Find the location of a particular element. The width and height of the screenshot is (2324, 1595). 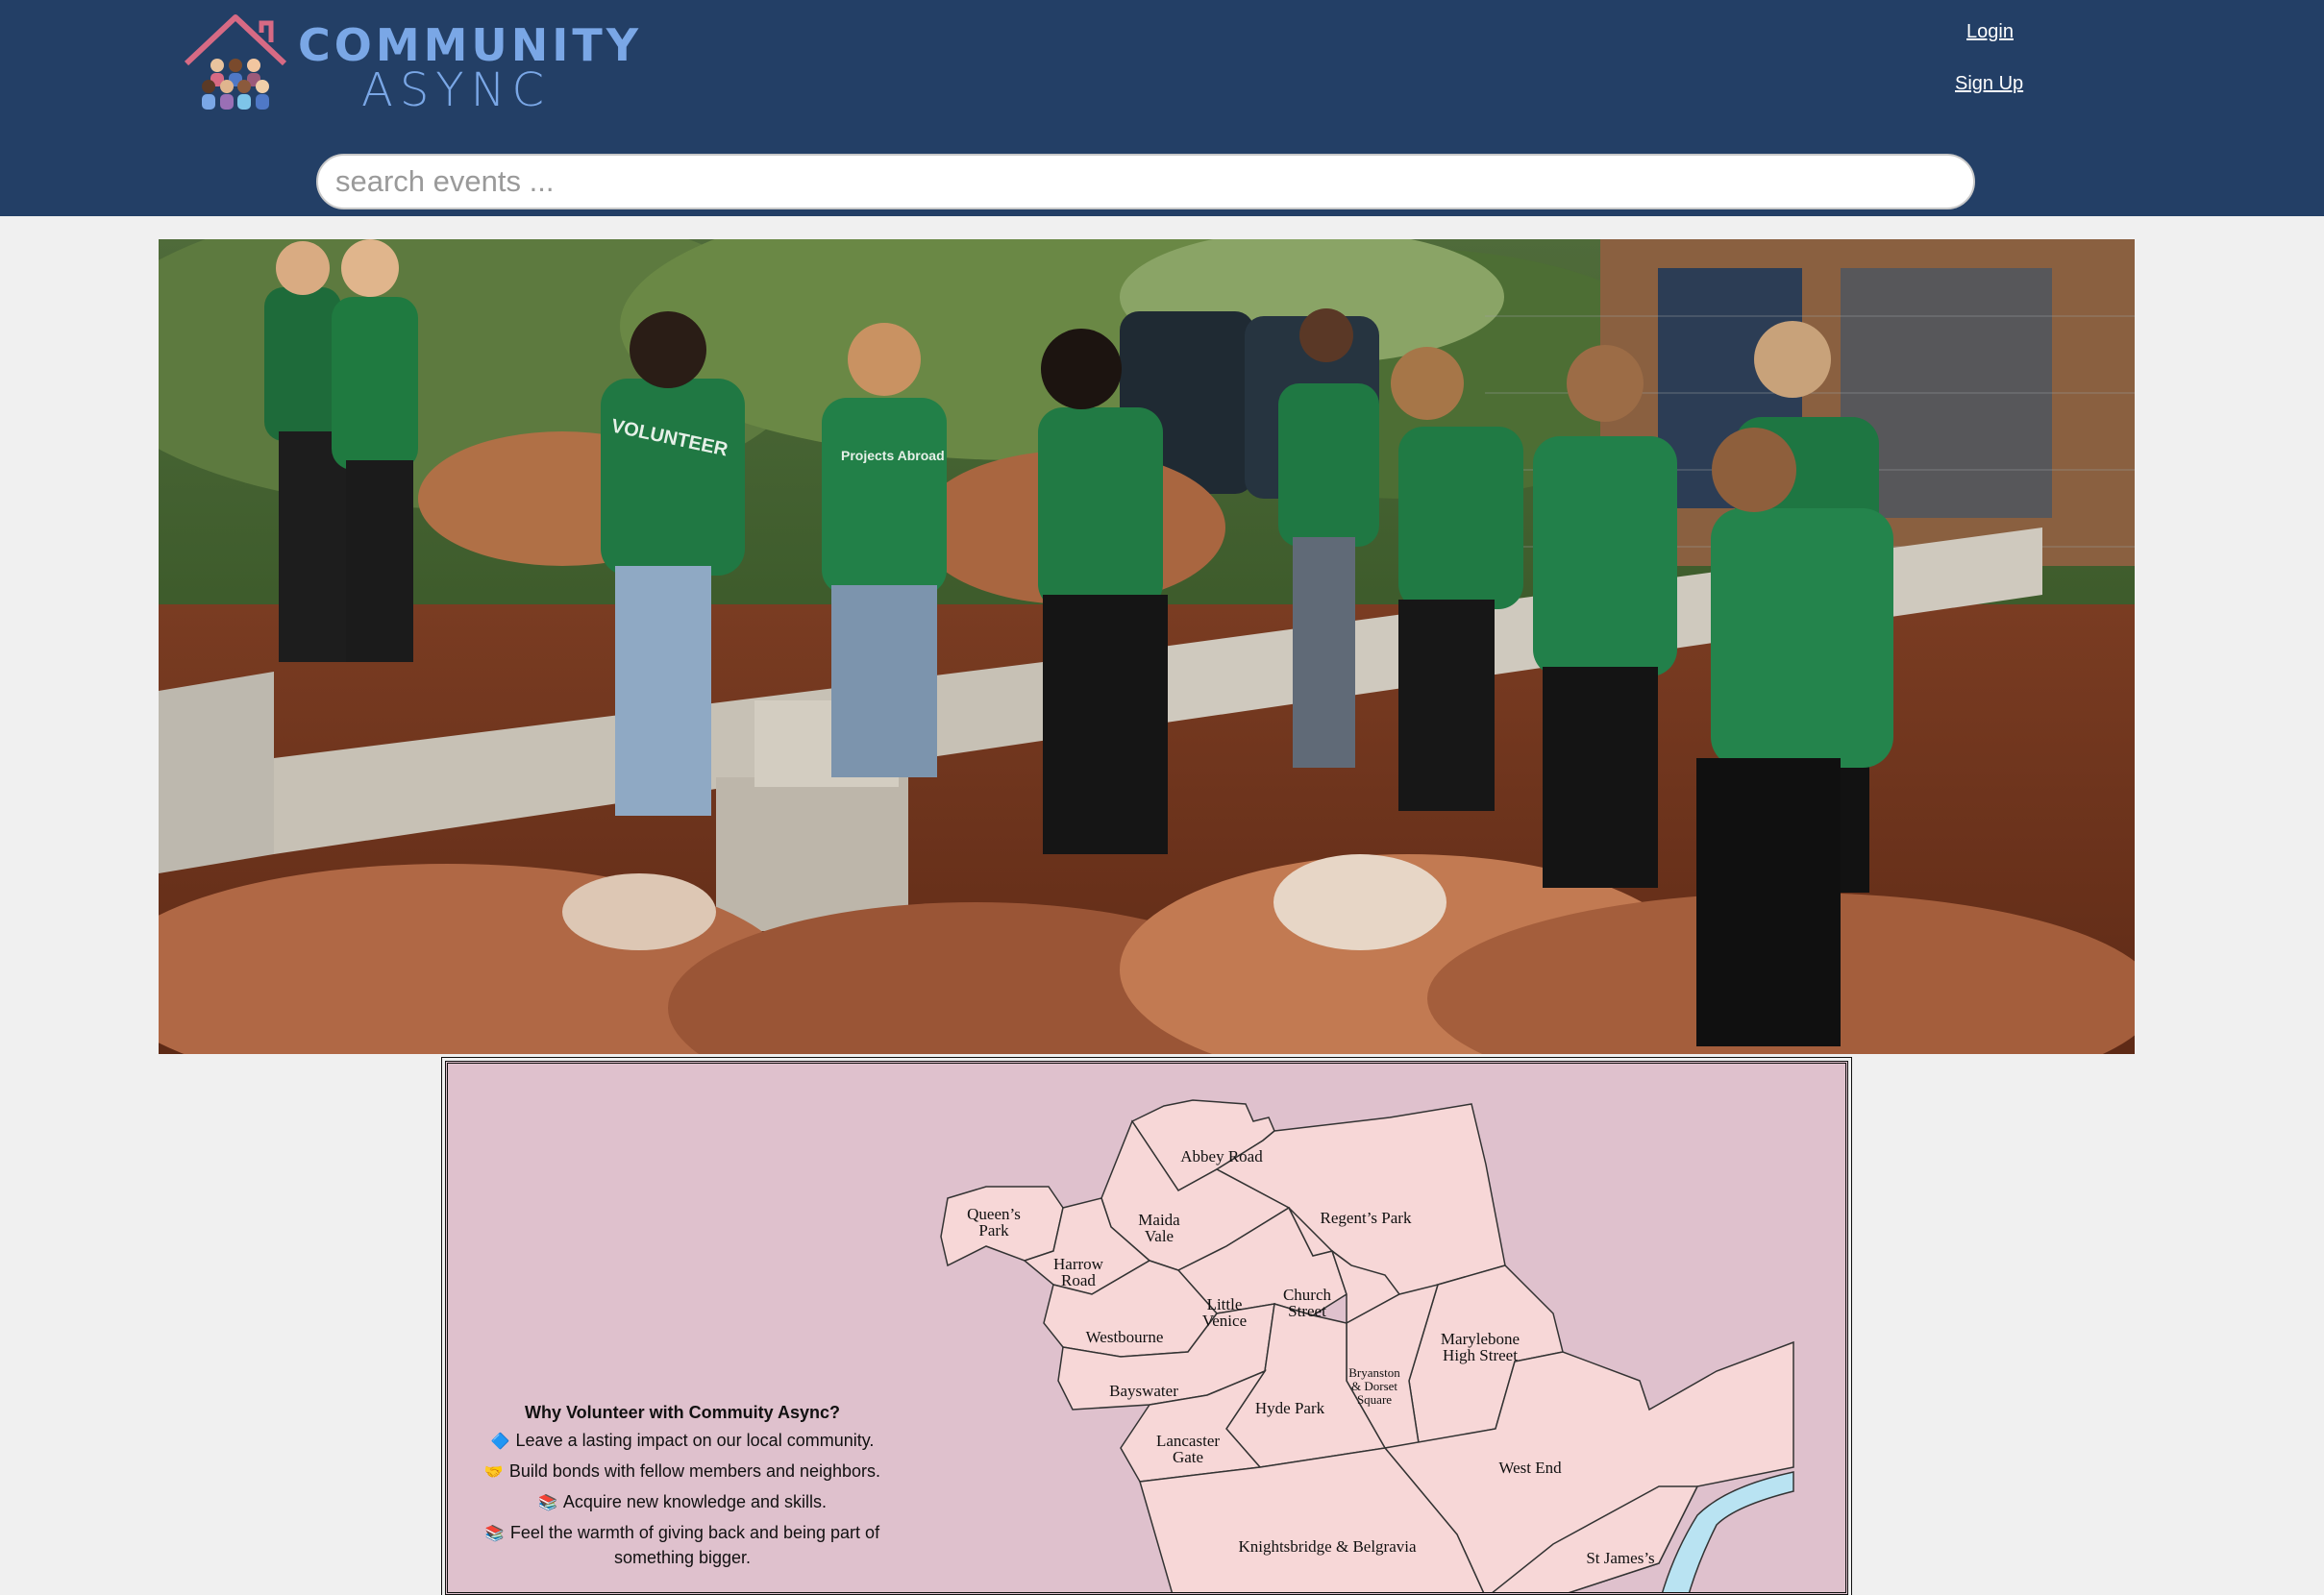

label-westbourne: Westbourne is located at coordinates (1125, 1337).